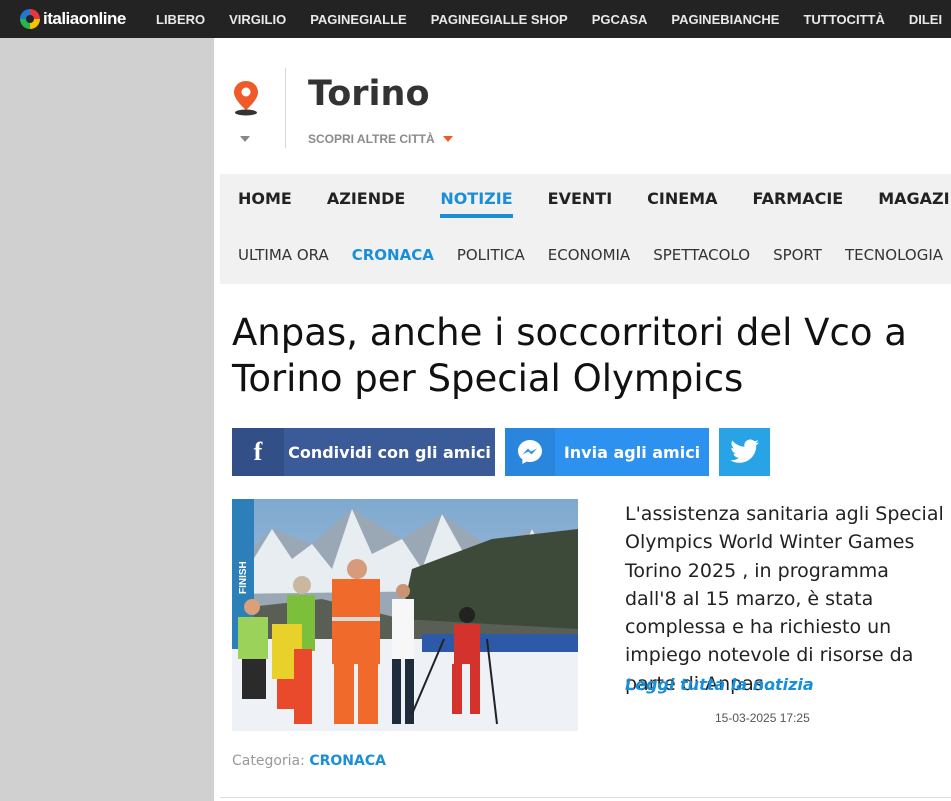 This screenshot has width=951, height=801. What do you see at coordinates (797, 255) in the screenshot?
I see `sub-nav-sport: SPORT` at bounding box center [797, 255].